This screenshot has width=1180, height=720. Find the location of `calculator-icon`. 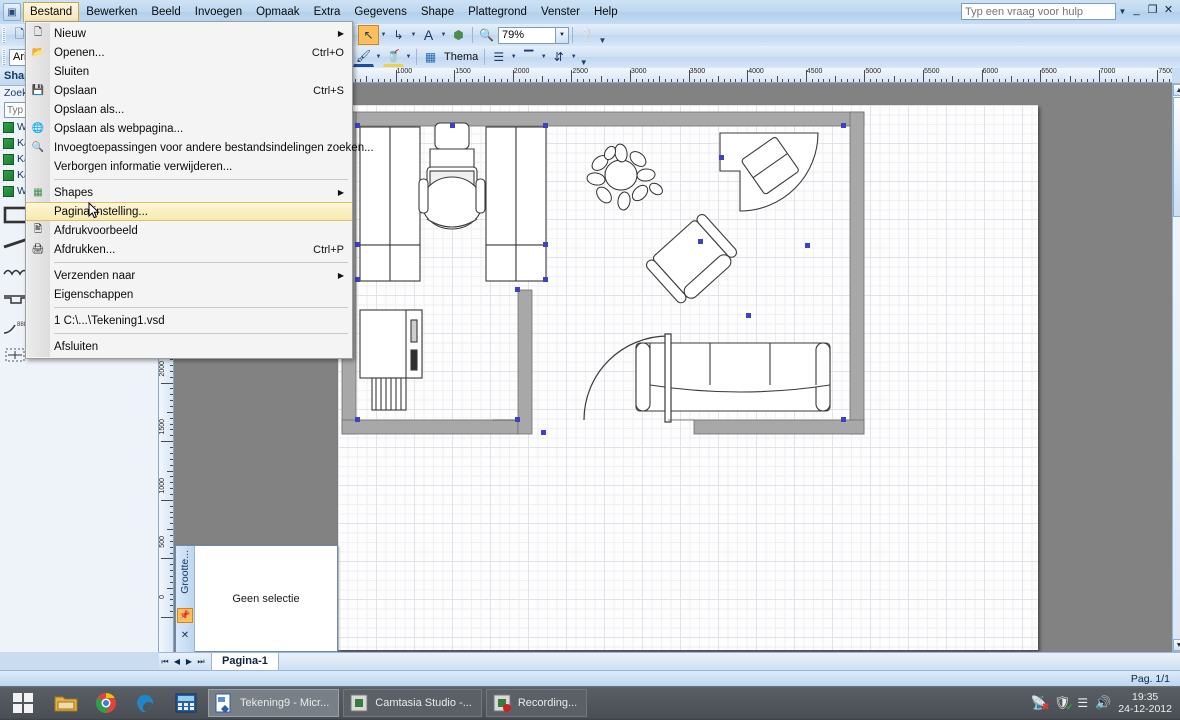

calculator-icon is located at coordinates (186, 703).